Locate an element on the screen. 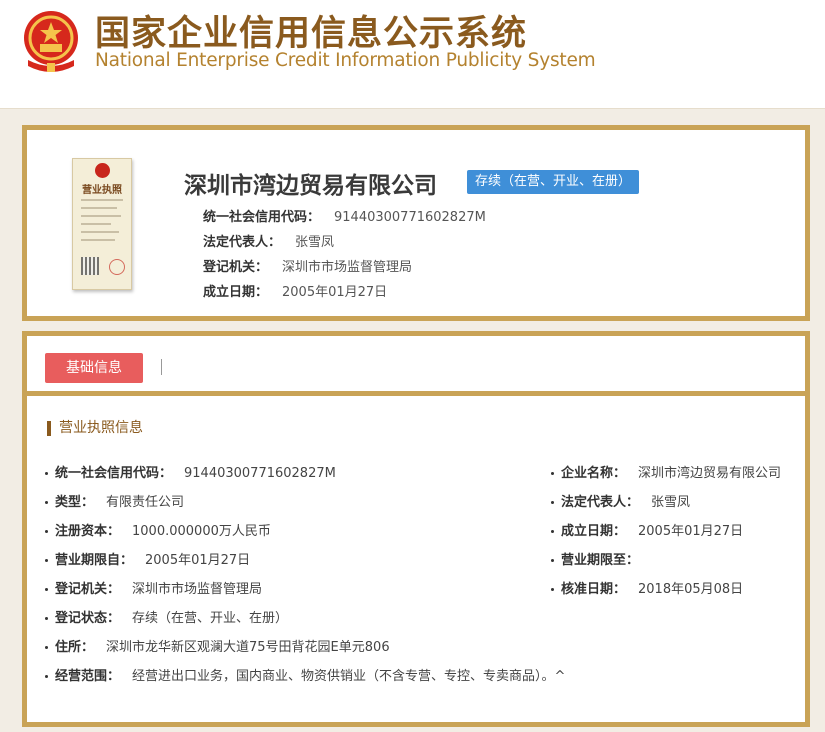 The height and width of the screenshot is (732, 825). summary-registration-authority: 登记机关： 深圳市市场监督管理局 is located at coordinates (308, 267).